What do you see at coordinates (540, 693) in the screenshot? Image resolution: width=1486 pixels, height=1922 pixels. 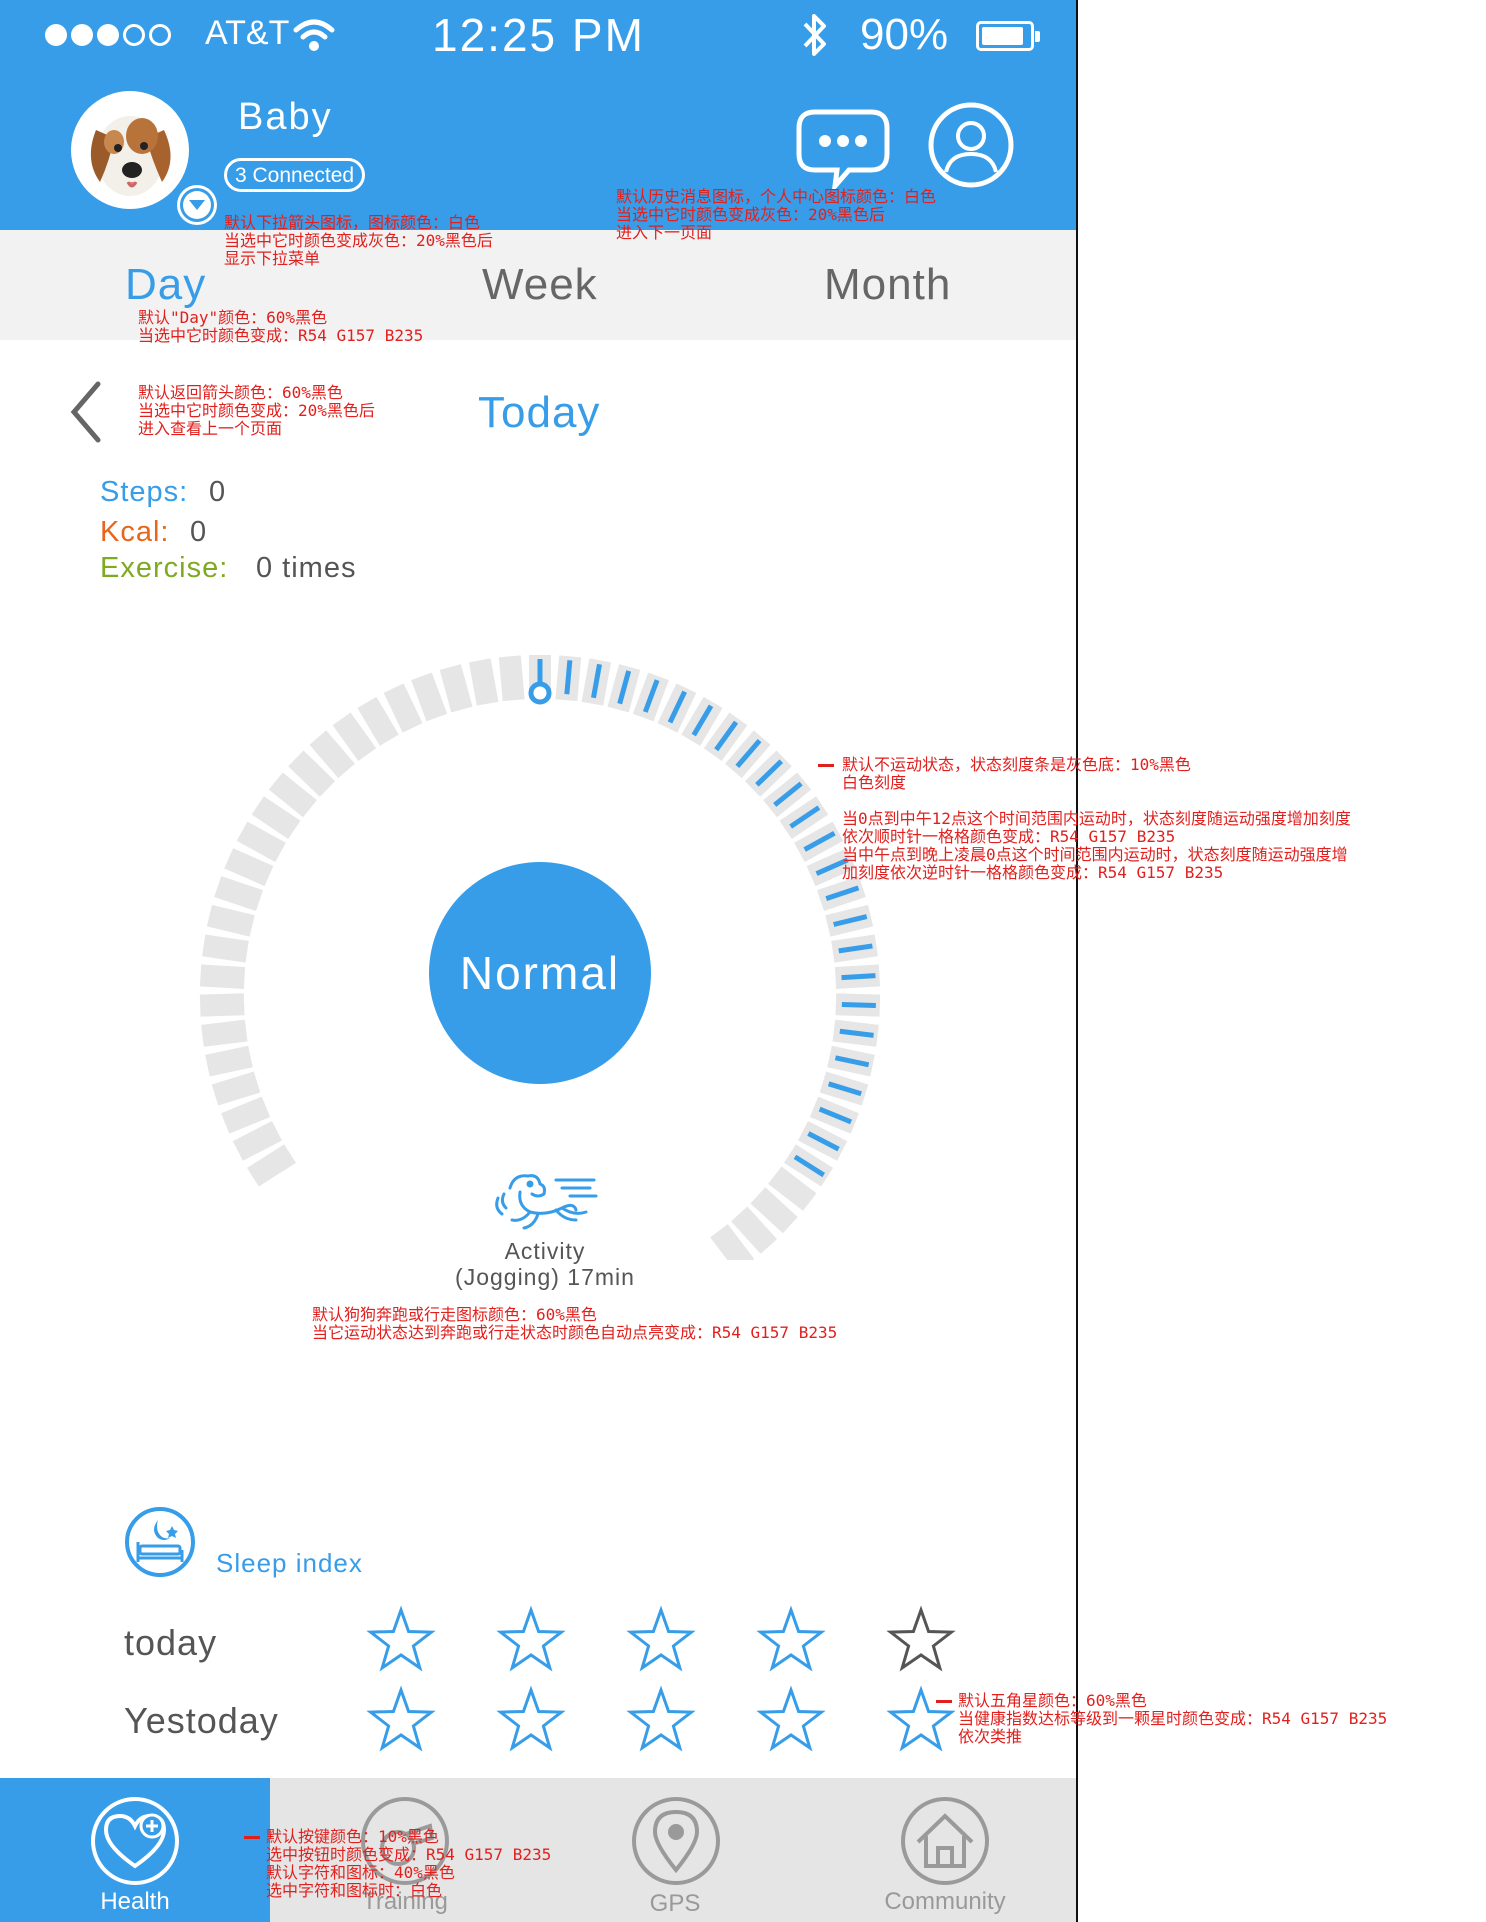 I see `gauge-start-marker` at bounding box center [540, 693].